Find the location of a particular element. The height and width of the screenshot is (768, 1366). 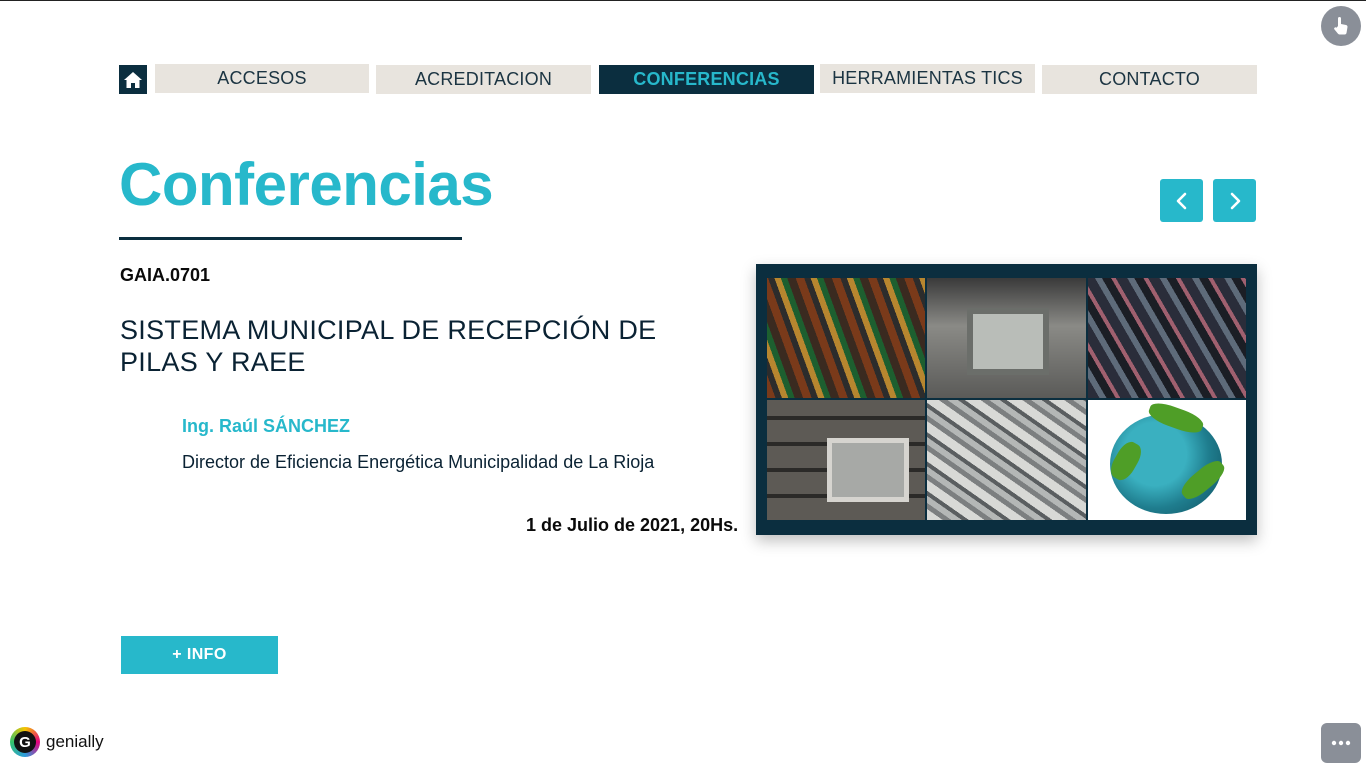

home-icon is located at coordinates (133, 79).